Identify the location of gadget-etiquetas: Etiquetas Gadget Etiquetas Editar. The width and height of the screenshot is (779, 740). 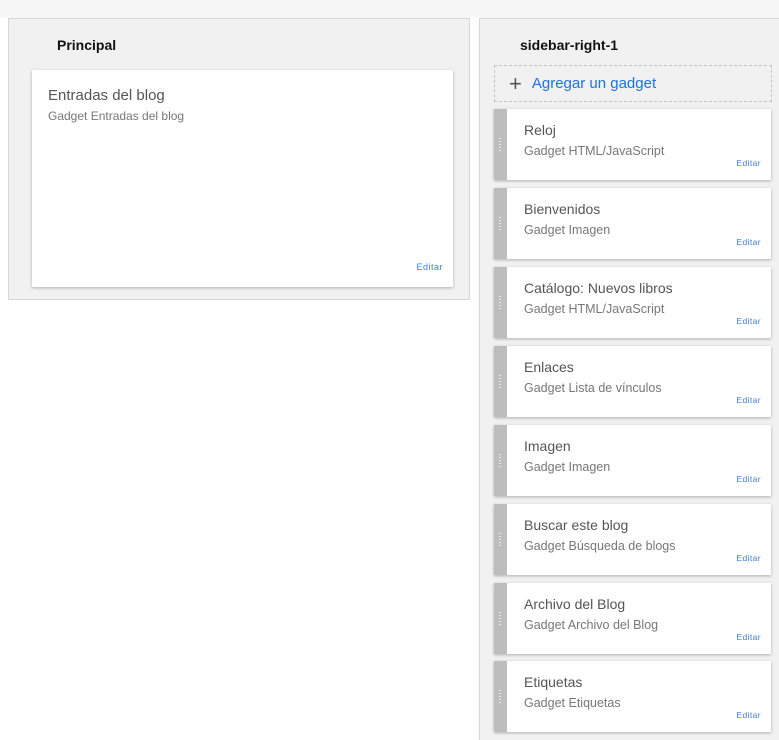
(632, 696).